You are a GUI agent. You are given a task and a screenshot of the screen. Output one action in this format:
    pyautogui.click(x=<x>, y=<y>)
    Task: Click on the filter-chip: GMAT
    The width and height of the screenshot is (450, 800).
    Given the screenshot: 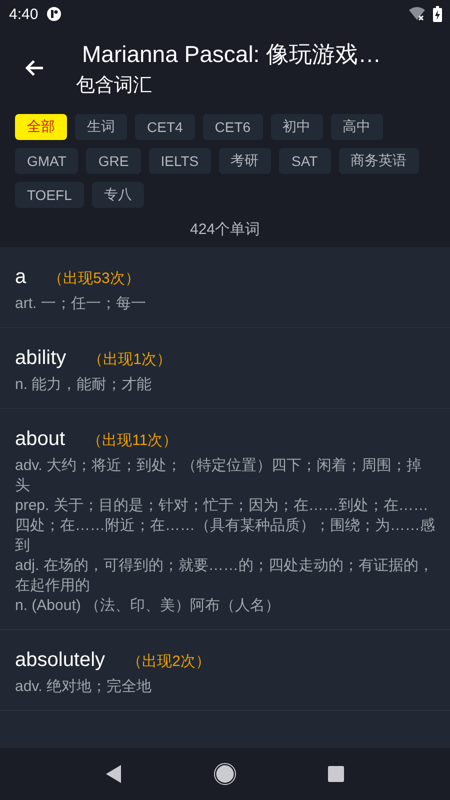 What is the action you would take?
    pyautogui.click(x=46, y=161)
    